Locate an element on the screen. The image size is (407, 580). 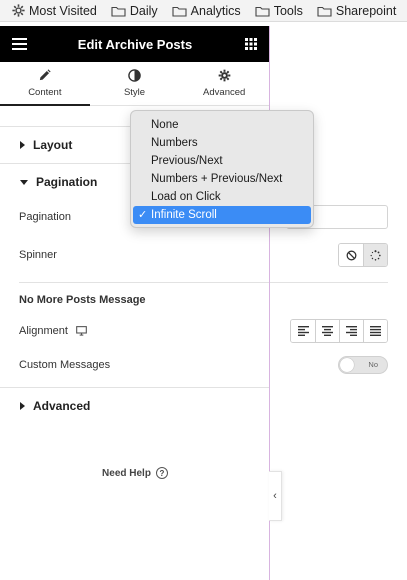
bookmark-analytics: Analytics is located at coordinates (206, 11).